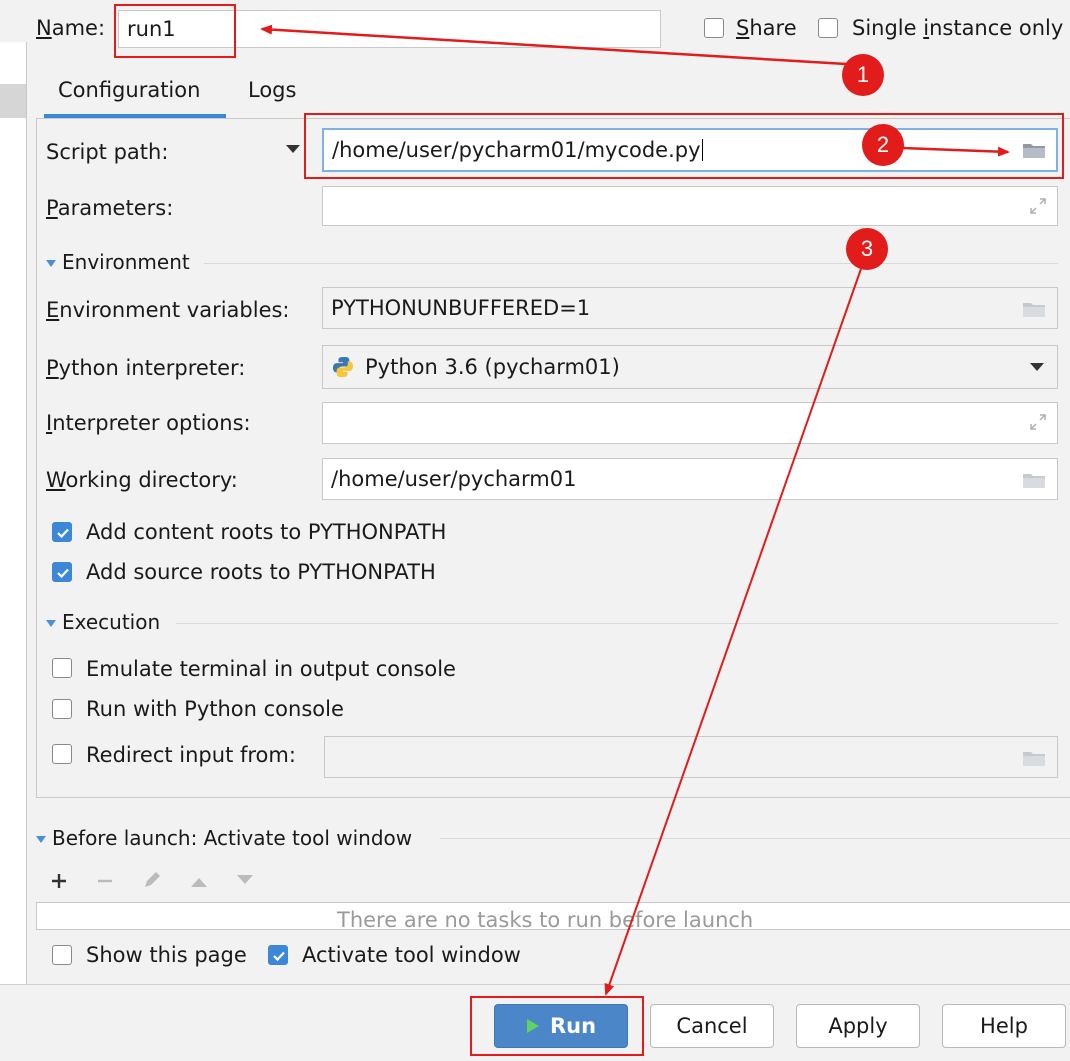 Image resolution: width=1070 pixels, height=1061 pixels. Describe the element at coordinates (883, 145) in the screenshot. I see `annotation-badge-2: 2` at that location.